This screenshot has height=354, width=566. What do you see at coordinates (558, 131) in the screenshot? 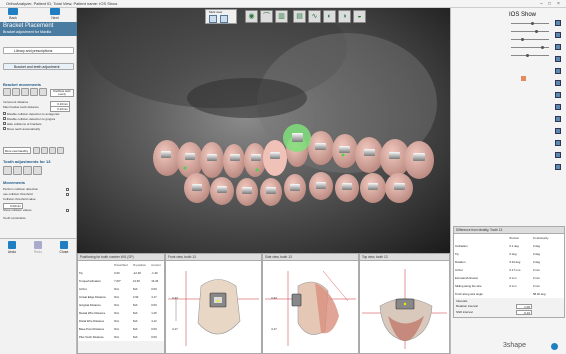
I see `overlay-icon` at bounding box center [558, 131].